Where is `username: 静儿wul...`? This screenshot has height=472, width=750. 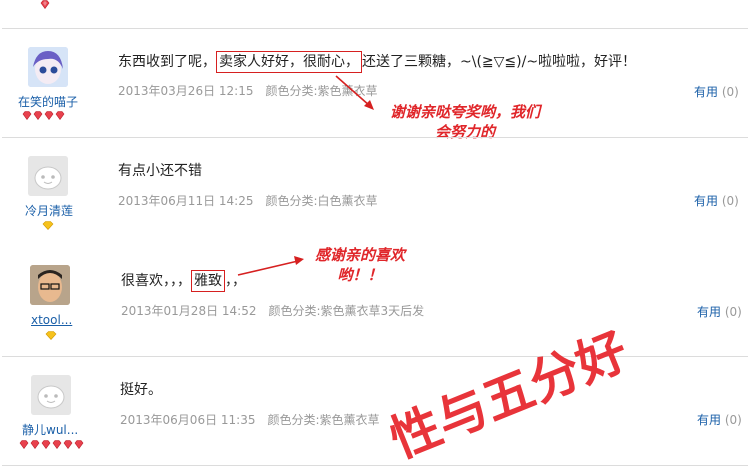 username: 静儿wul... is located at coordinates (50, 429).